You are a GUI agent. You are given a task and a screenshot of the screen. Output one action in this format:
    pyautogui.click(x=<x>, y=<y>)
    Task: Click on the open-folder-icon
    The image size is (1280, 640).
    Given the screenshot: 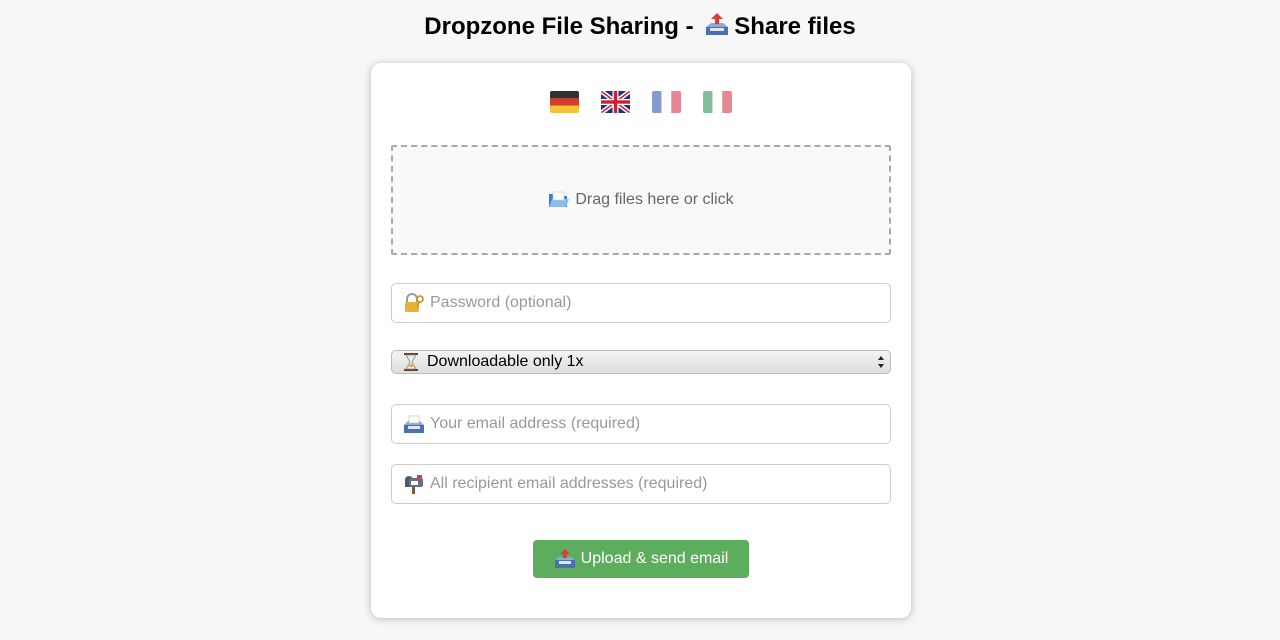 What is the action you would take?
    pyautogui.click(x=559, y=199)
    